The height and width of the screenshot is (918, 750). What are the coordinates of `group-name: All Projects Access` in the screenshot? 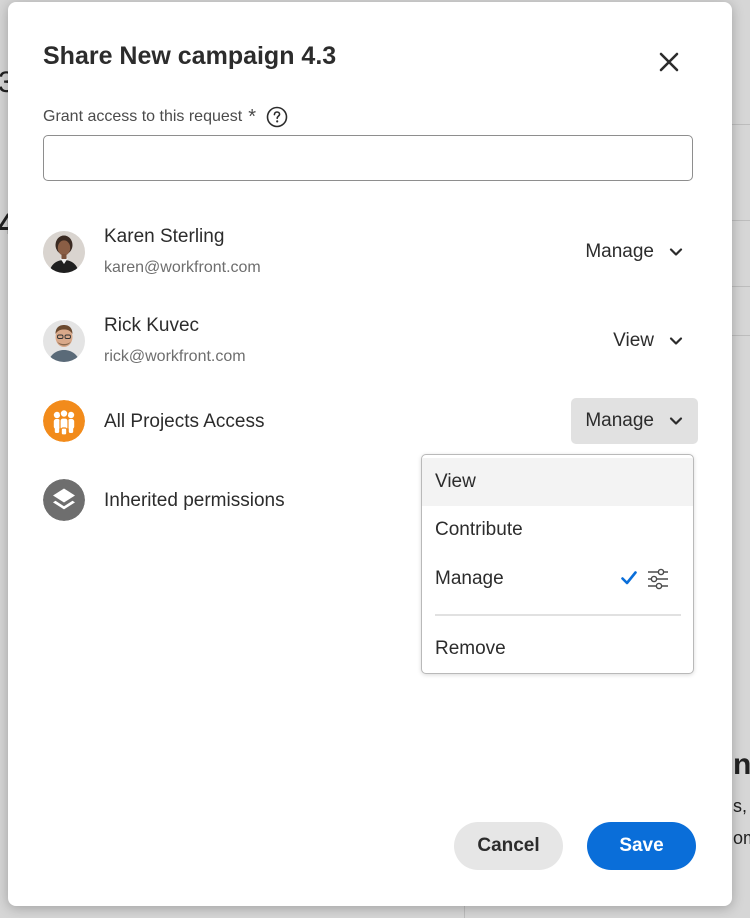 It's located at (184, 421).